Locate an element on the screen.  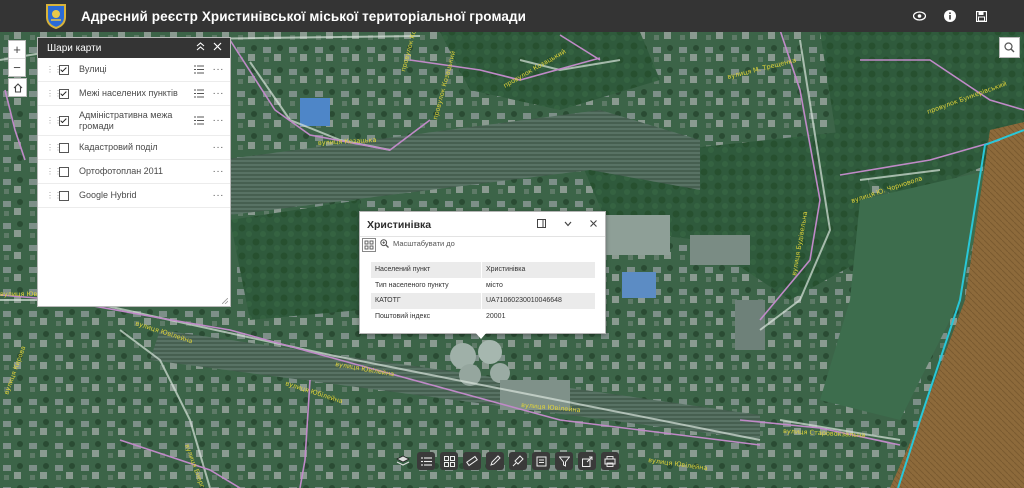
measure-button is located at coordinates (472, 461).